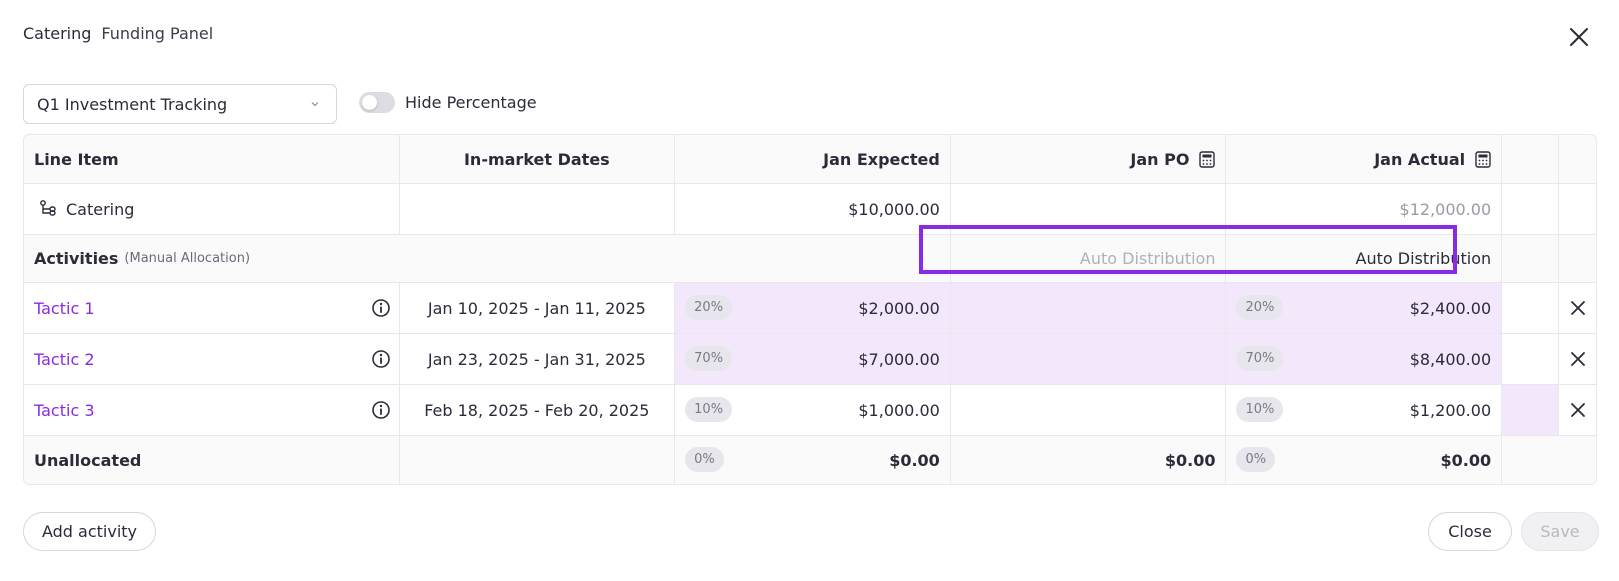 Image resolution: width=1619 pixels, height=581 pixels. Describe the element at coordinates (1531, 209) in the screenshot. I see `catering-spacer` at that location.